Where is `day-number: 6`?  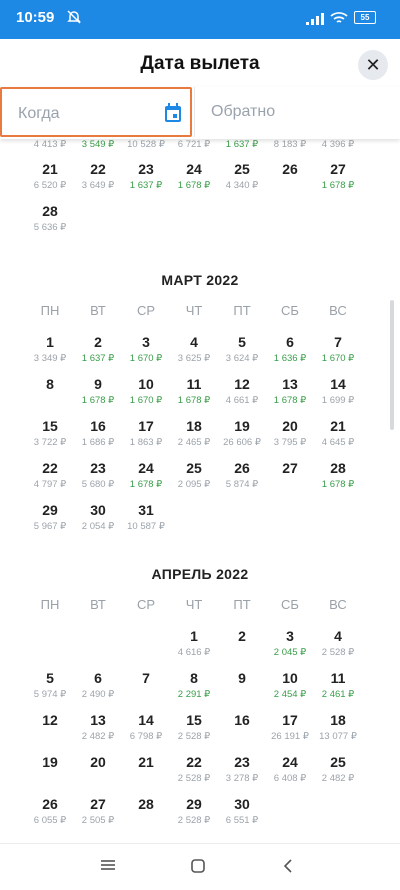
day-number: 6 is located at coordinates (98, 678).